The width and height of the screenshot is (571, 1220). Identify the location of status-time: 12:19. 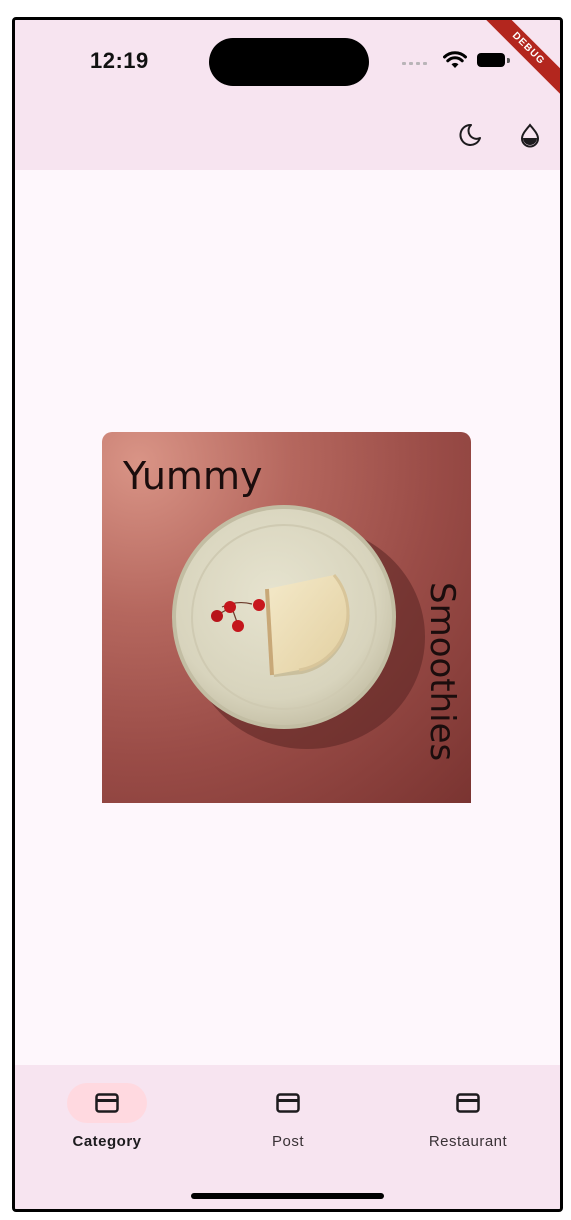
(119, 60).